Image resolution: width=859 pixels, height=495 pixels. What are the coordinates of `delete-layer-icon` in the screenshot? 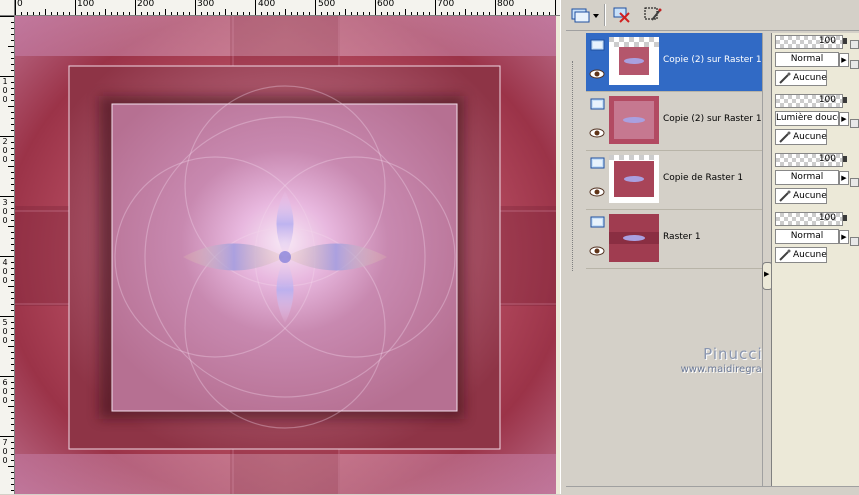 It's located at (621, 15).